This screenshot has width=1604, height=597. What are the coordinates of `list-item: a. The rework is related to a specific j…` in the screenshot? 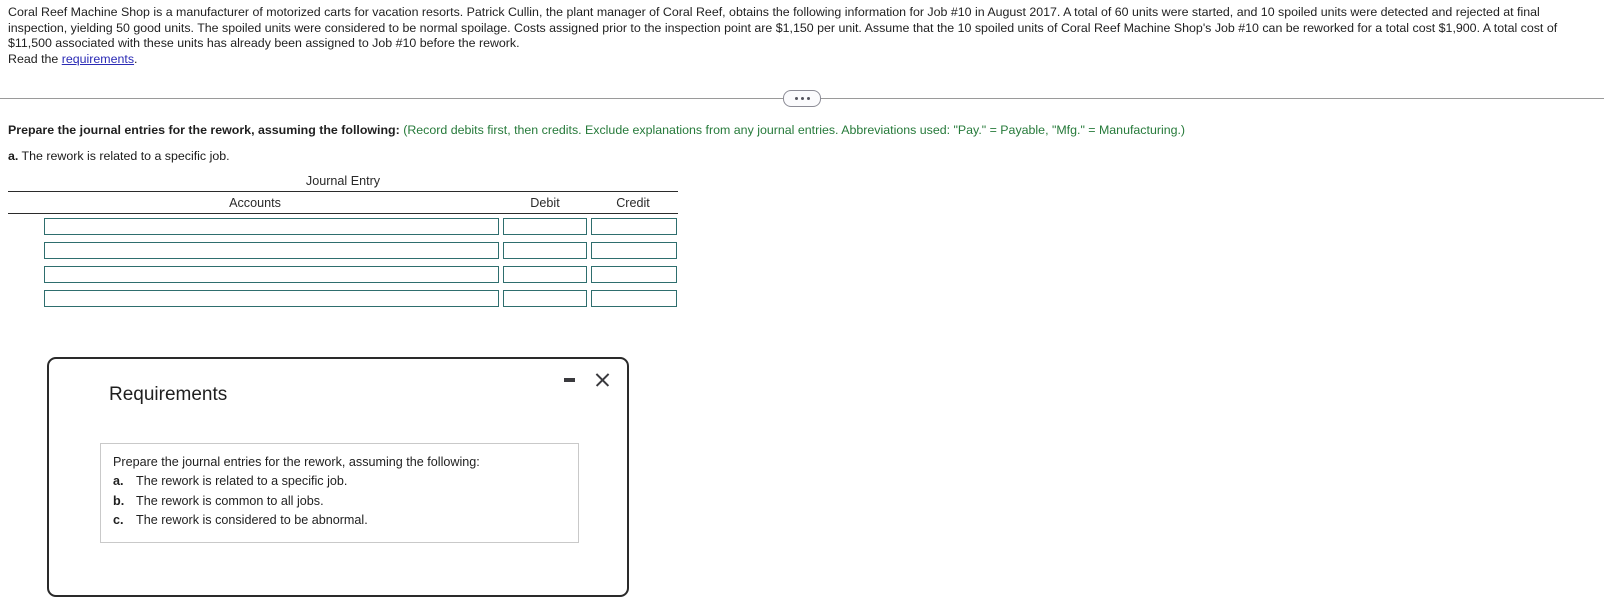 It's located at (339, 482).